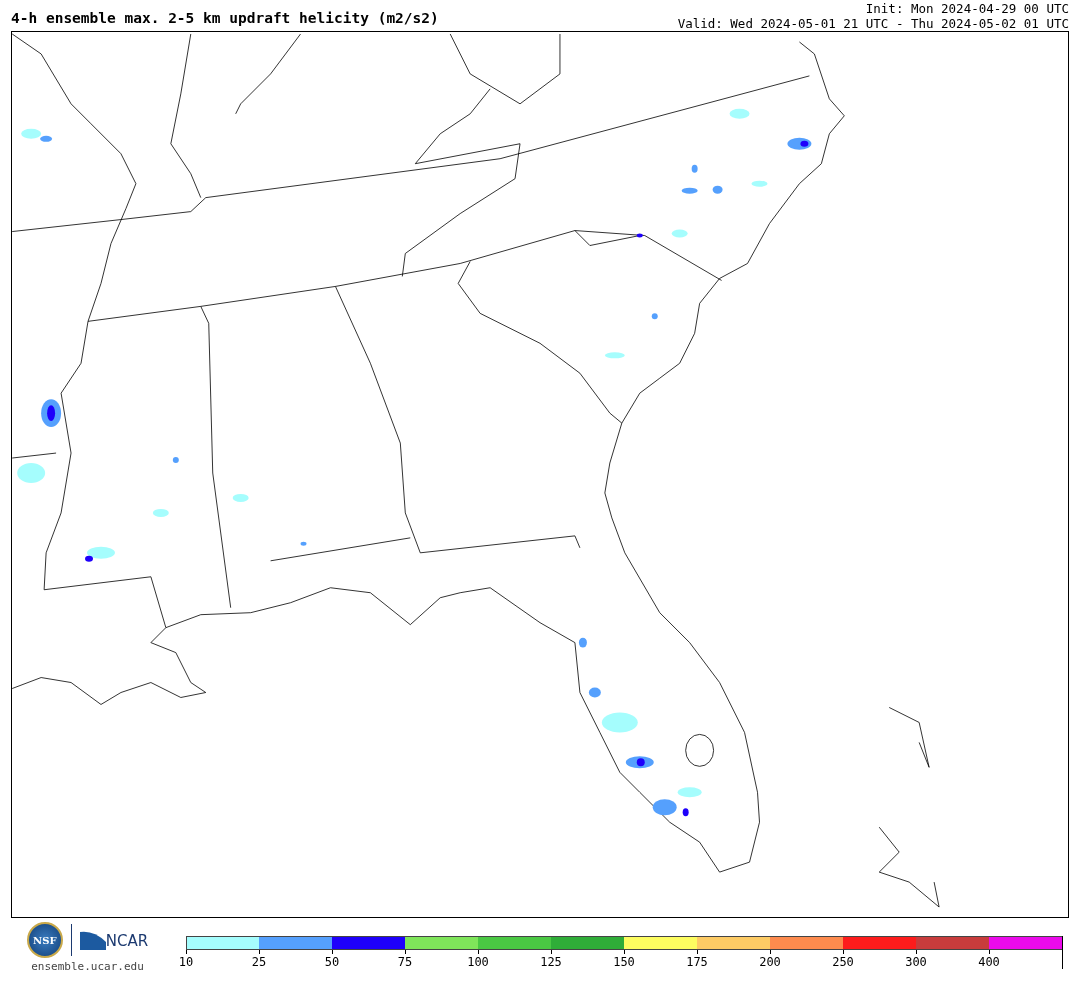 Image resolution: width=1080 pixels, height=988 pixels. I want to click on colorbar-label: 200, so click(770, 962).